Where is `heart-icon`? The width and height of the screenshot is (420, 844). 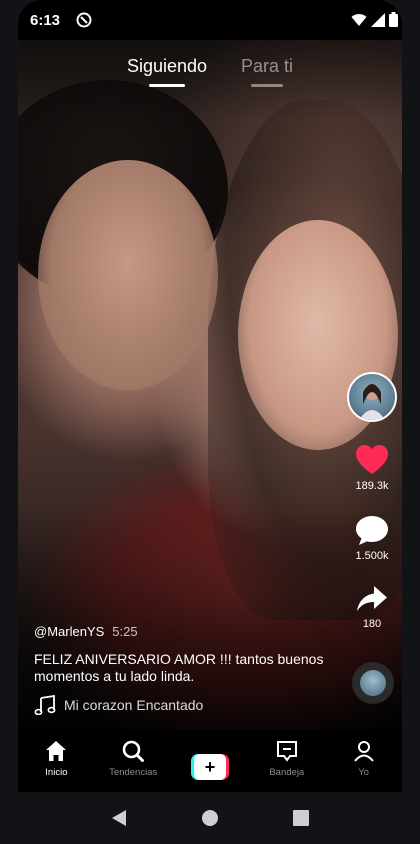
heart-icon is located at coordinates (372, 459).